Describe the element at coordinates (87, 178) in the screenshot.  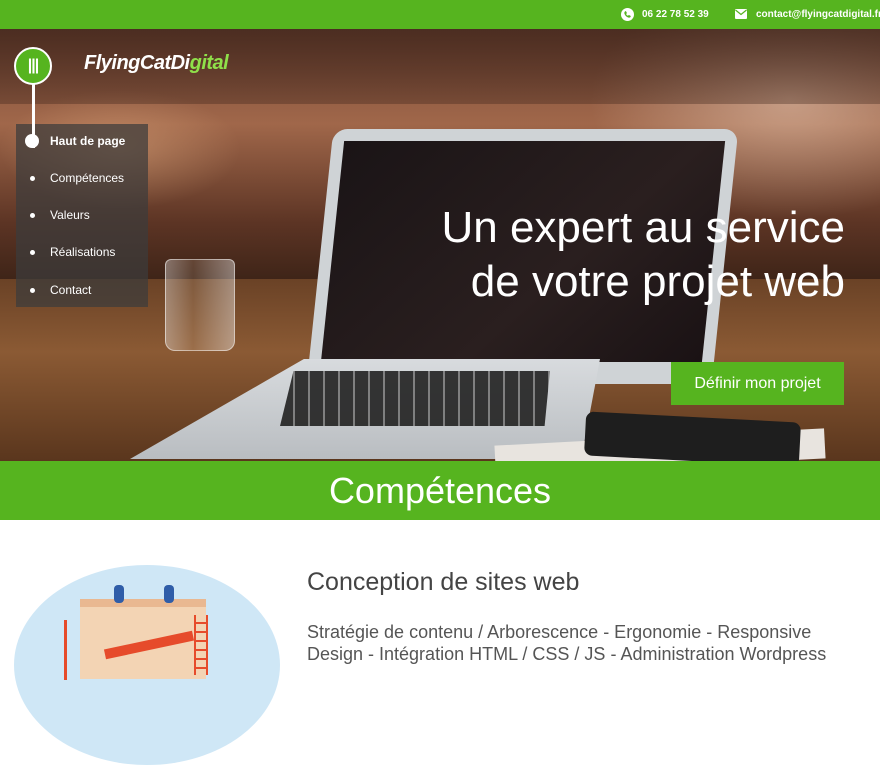
I see `nav-label: Compétences` at that location.